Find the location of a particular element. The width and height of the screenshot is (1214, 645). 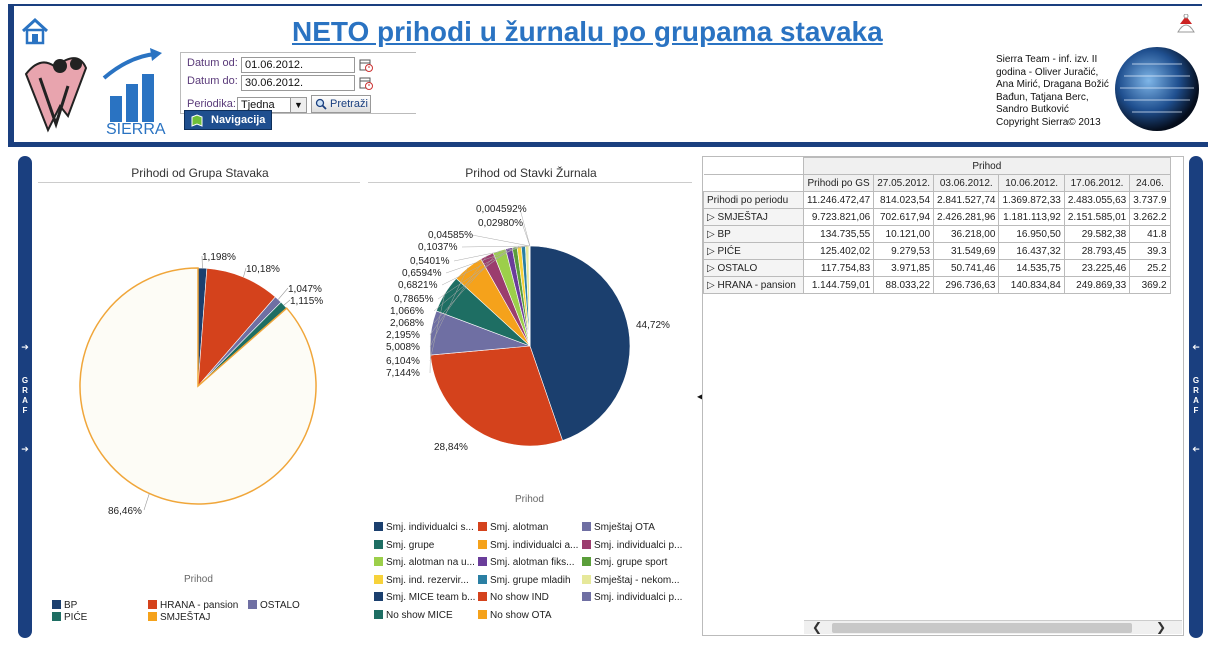

table-row-header: ▷ PIĆE is located at coordinates (753, 251).